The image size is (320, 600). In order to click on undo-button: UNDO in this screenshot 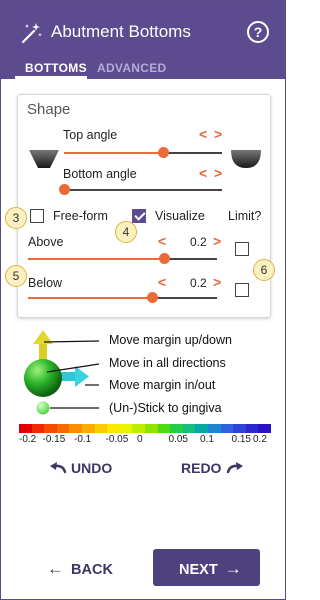, I will do `click(80, 468)`.